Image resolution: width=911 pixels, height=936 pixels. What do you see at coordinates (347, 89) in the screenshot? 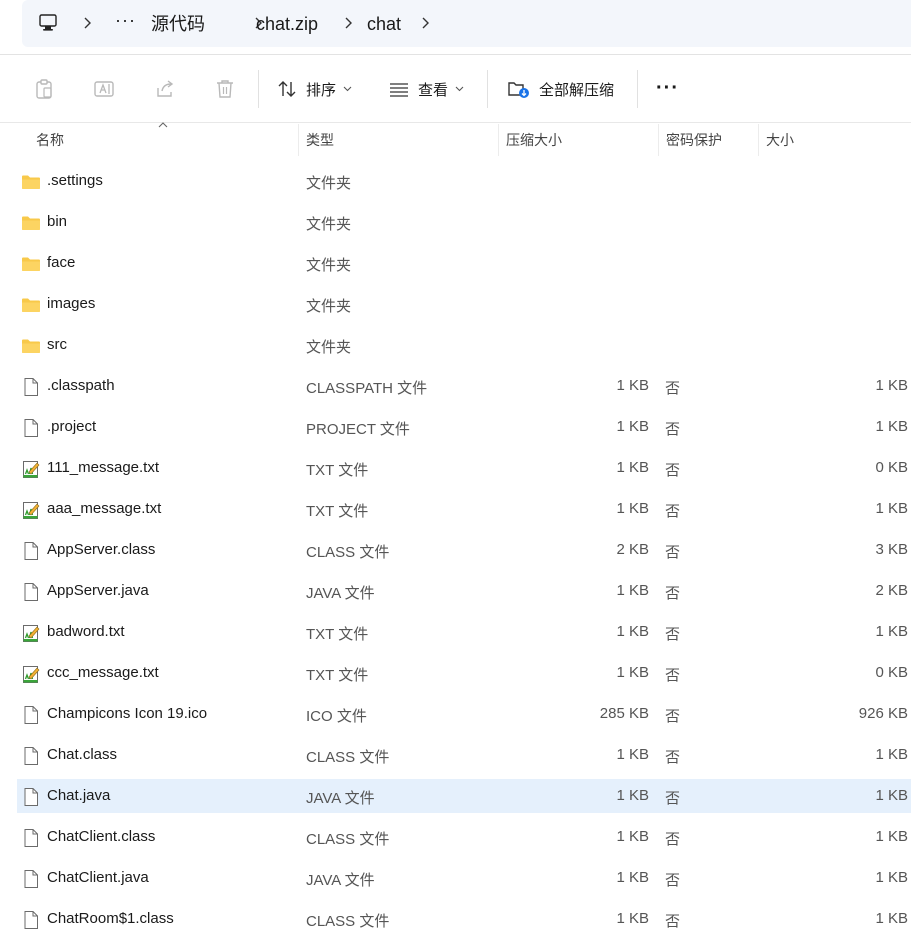
I see `chevron-down-icon` at bounding box center [347, 89].